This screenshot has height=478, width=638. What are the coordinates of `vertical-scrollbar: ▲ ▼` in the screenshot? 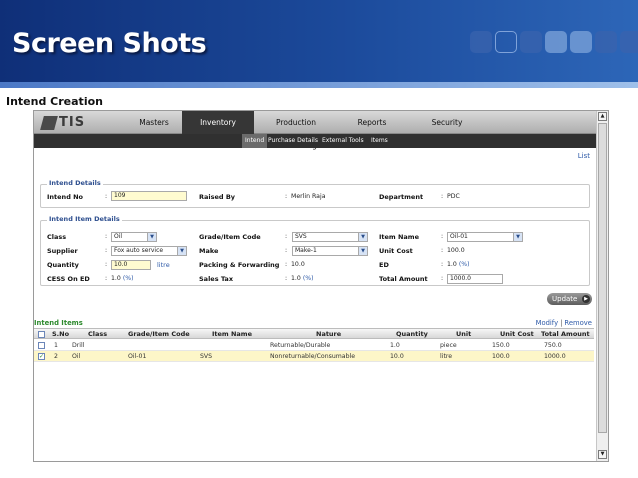 It's located at (602, 286).